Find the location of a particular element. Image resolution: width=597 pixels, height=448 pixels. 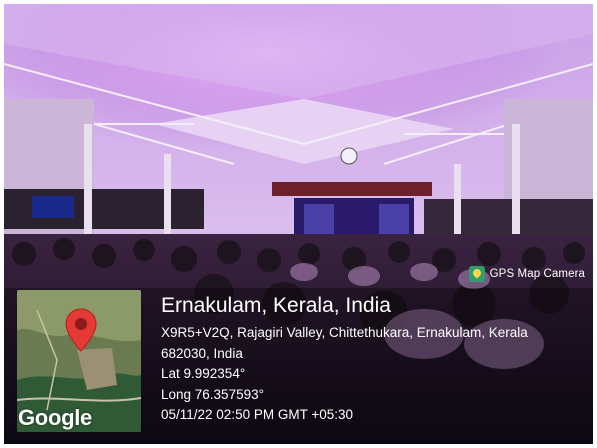

timestamp: 05/11/22 02:50 PM GMT +05:30 is located at coordinates (257, 414).